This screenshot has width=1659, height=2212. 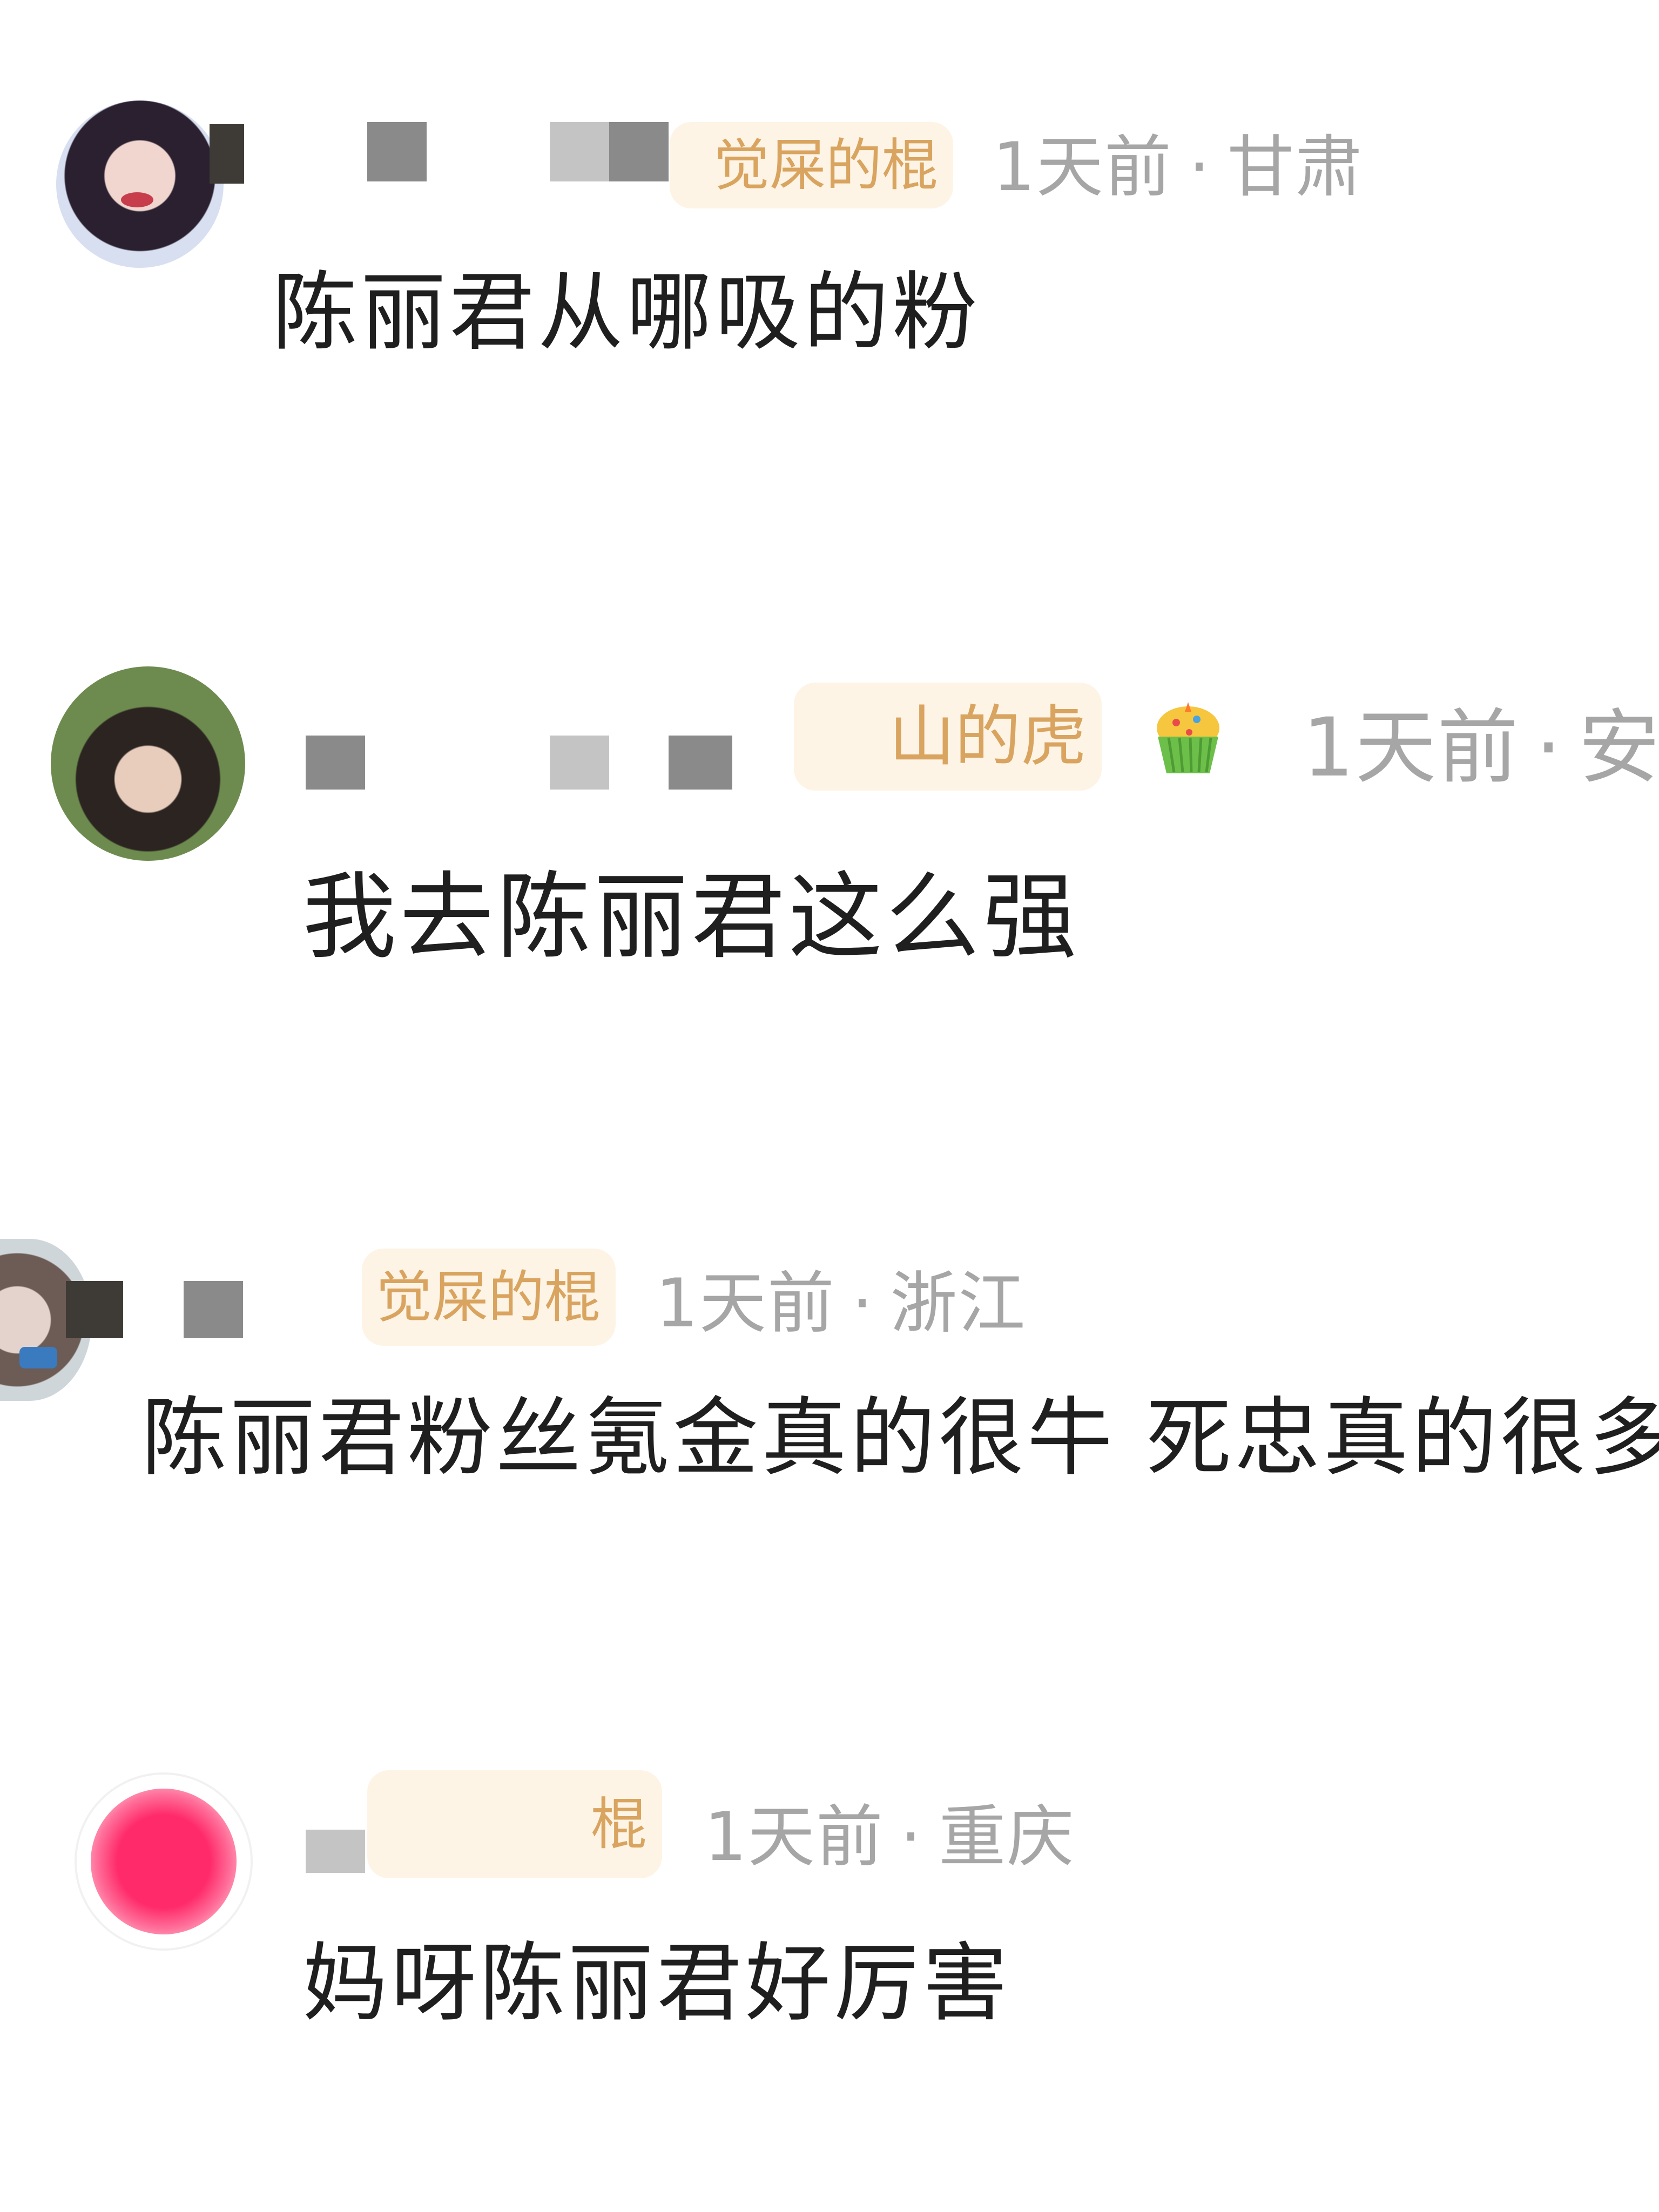 I want to click on comment-text: 陈丽君从哪吸的粉, so click(x=626, y=312).